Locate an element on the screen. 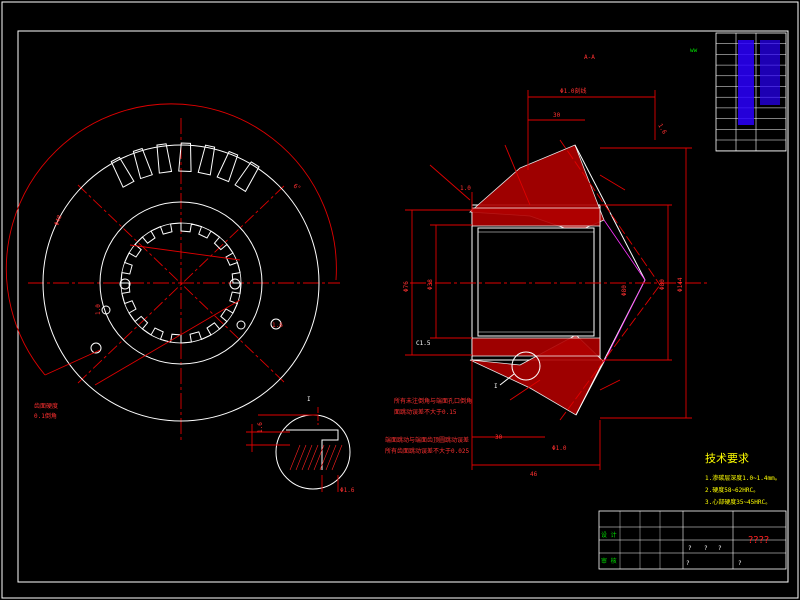 The width and height of the screenshot is (800, 600). title-row-label: 审 核 is located at coordinates (609, 561).